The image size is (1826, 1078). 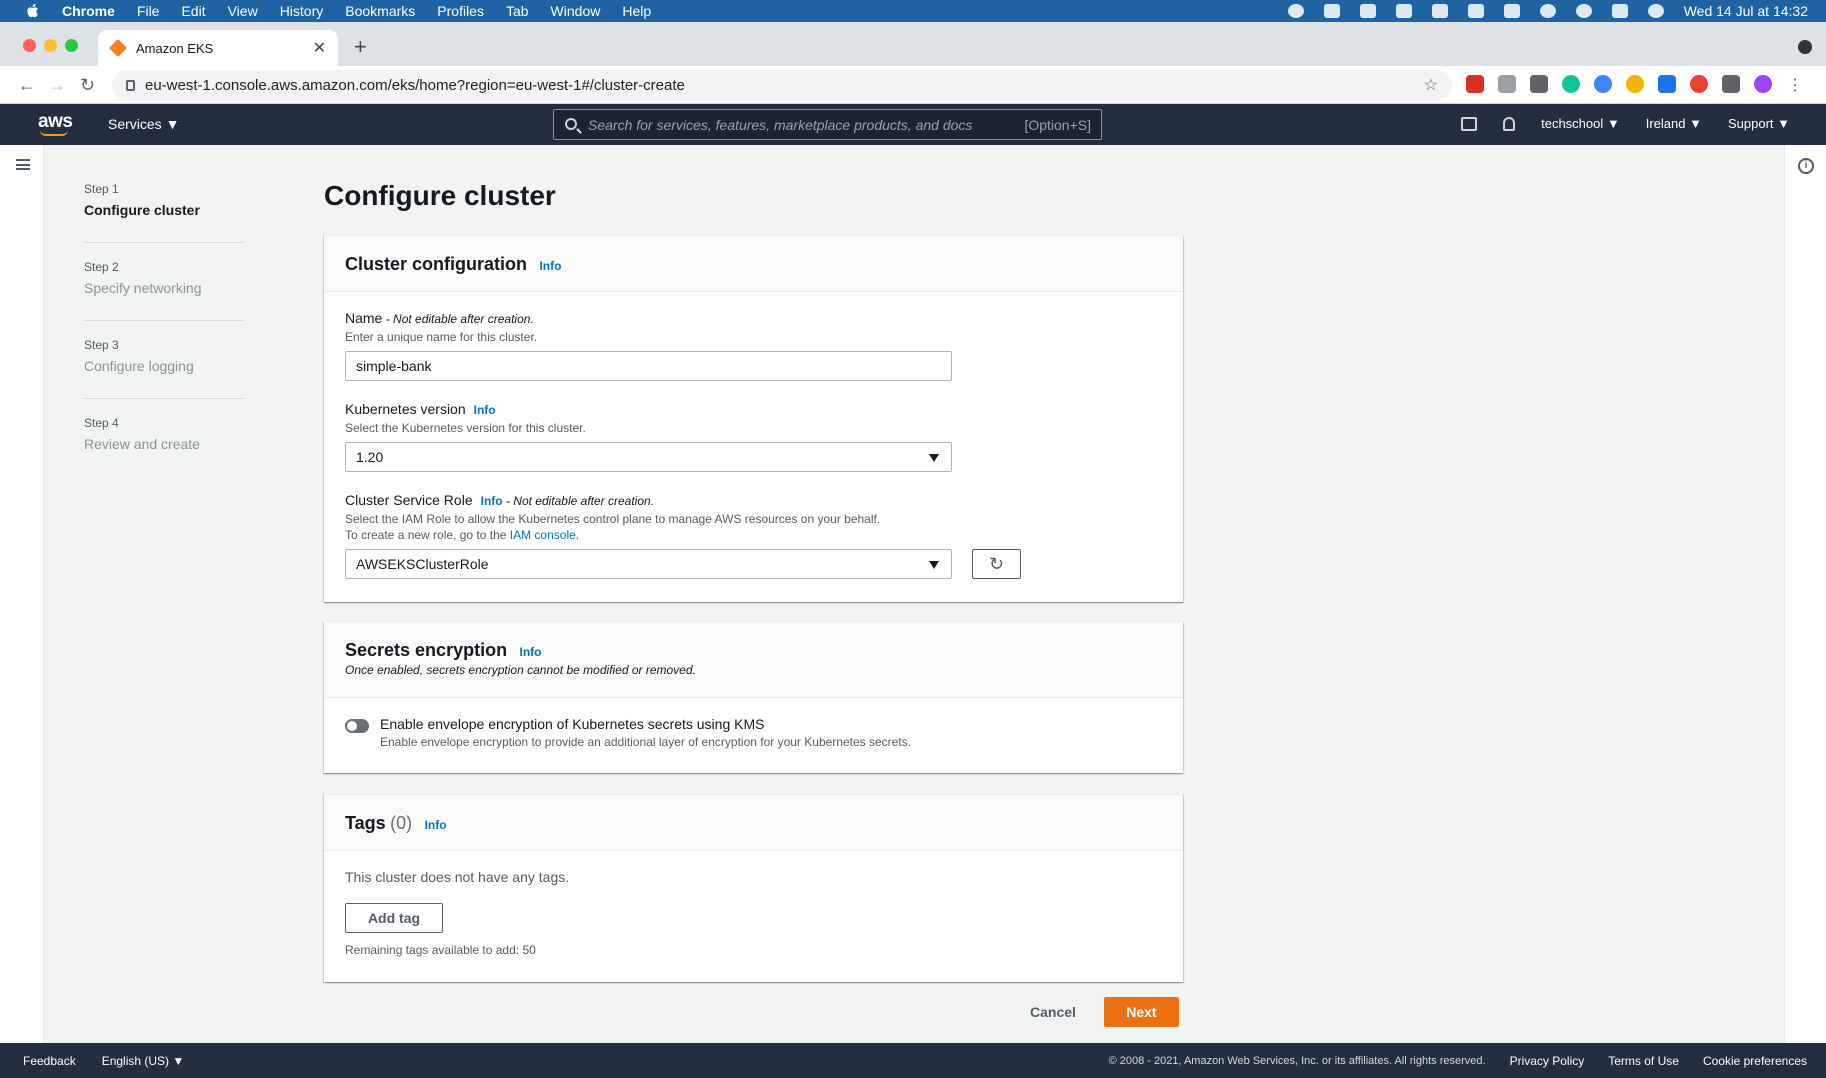 What do you see at coordinates (130, 85) in the screenshot?
I see `lock-icon` at bounding box center [130, 85].